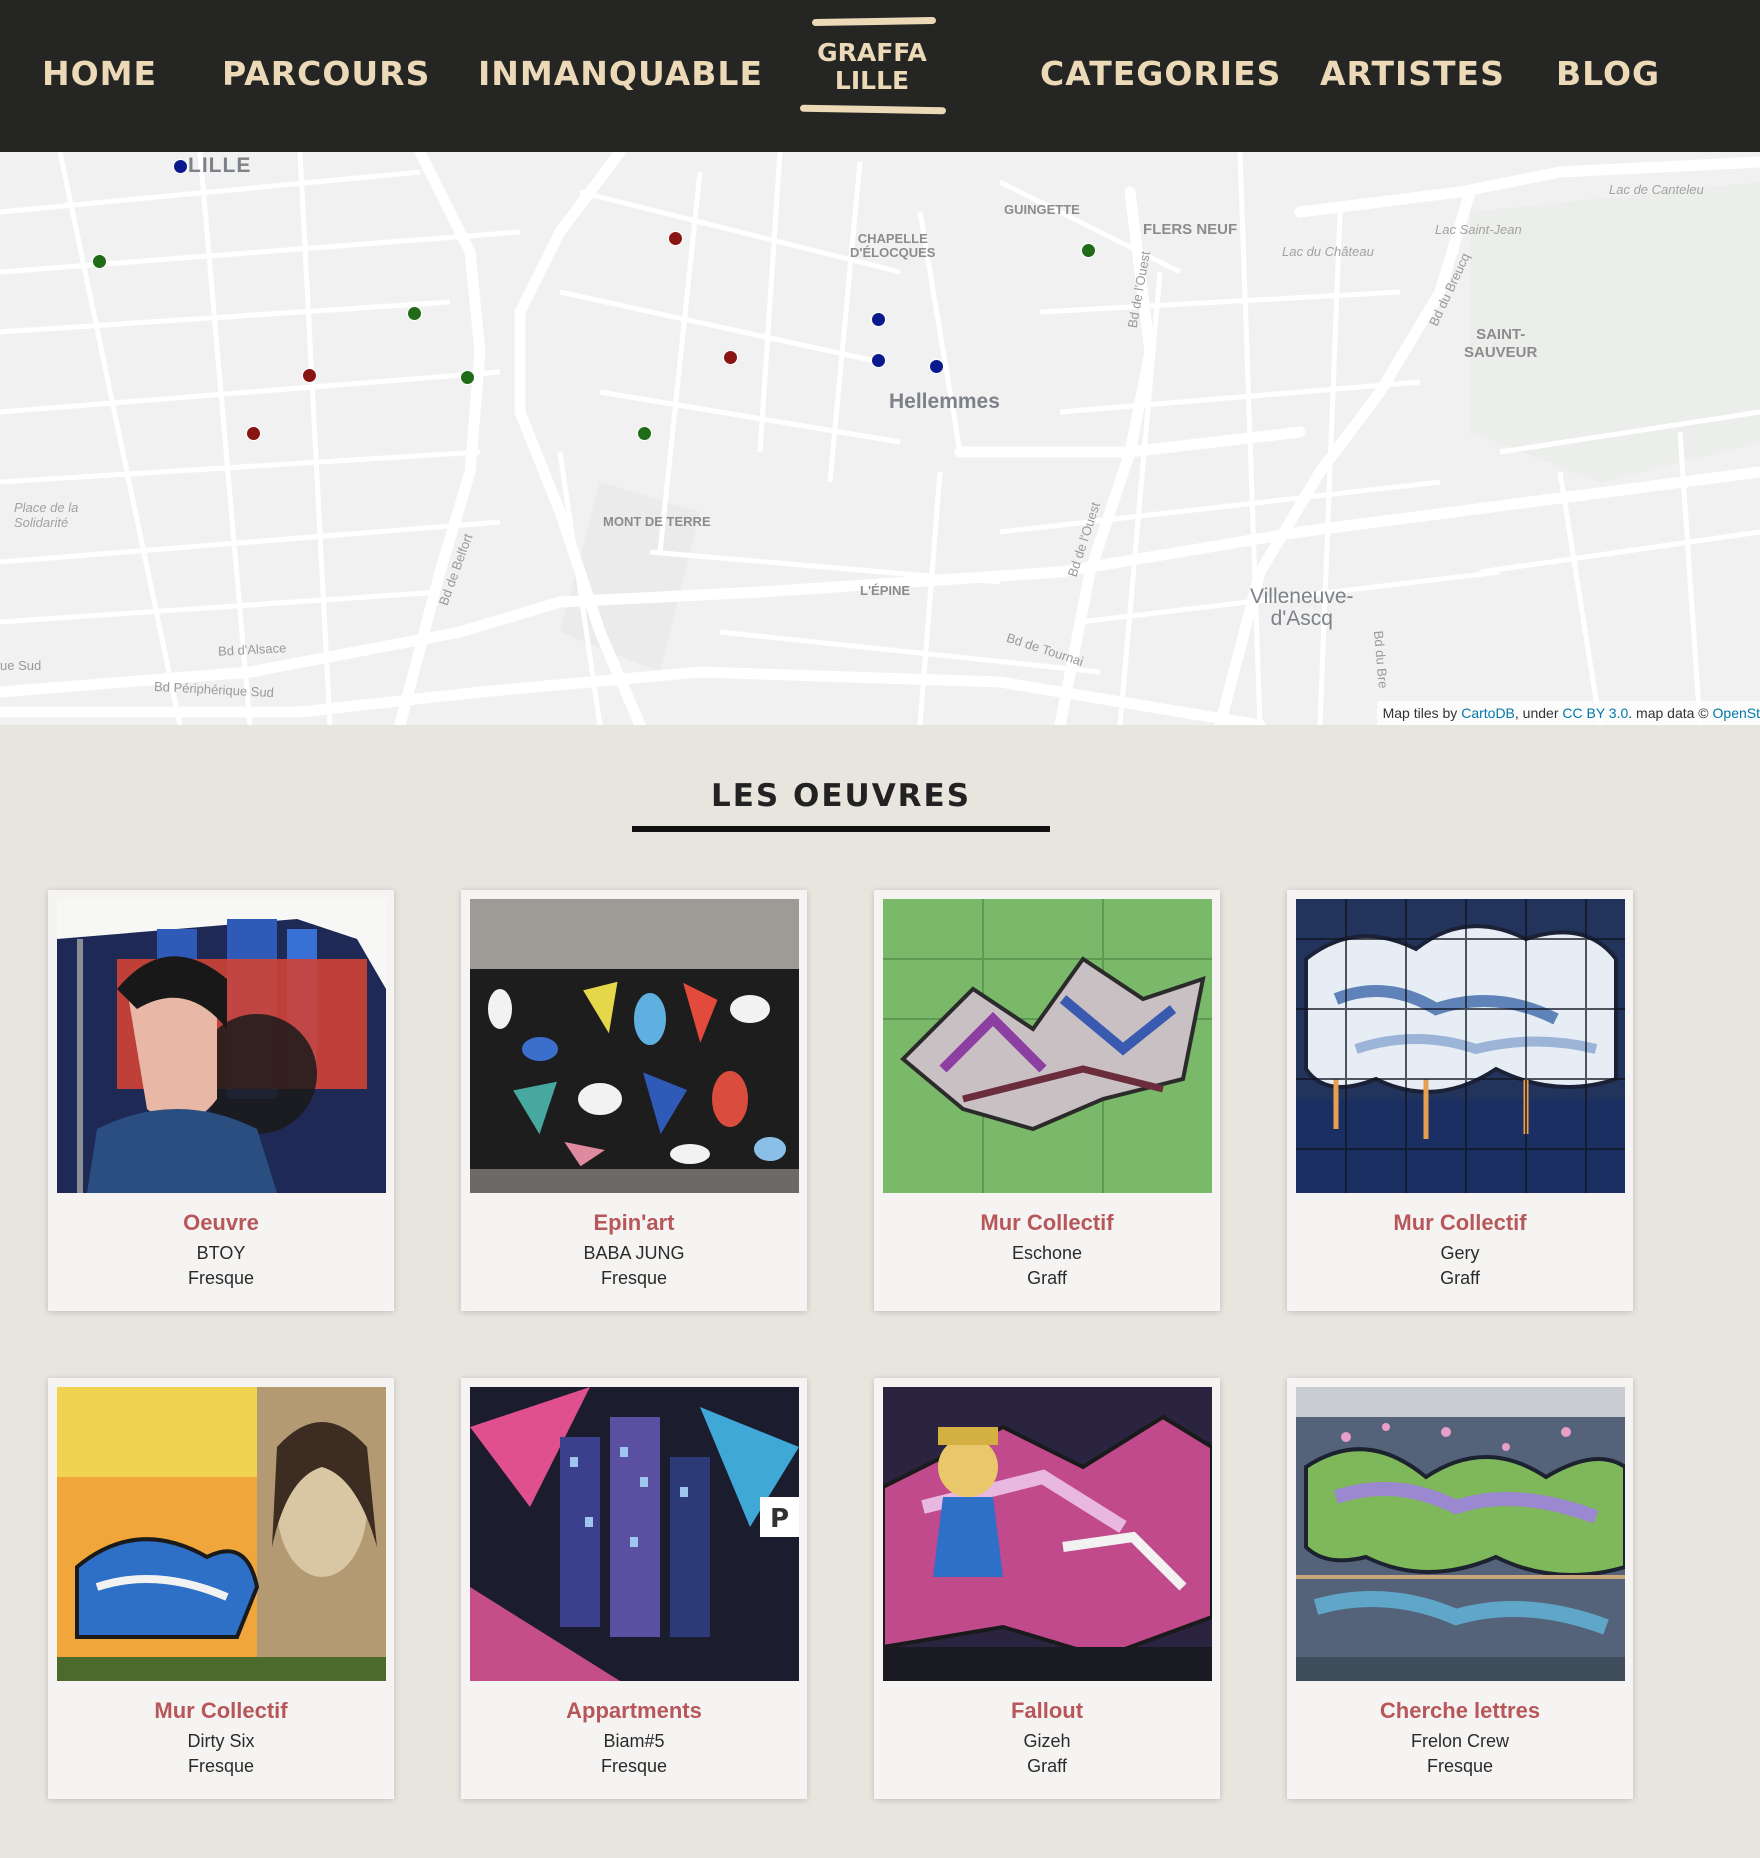 The height and width of the screenshot is (1858, 1760). I want to click on map-label-lac-chateau: Lac du Château, so click(1328, 251).